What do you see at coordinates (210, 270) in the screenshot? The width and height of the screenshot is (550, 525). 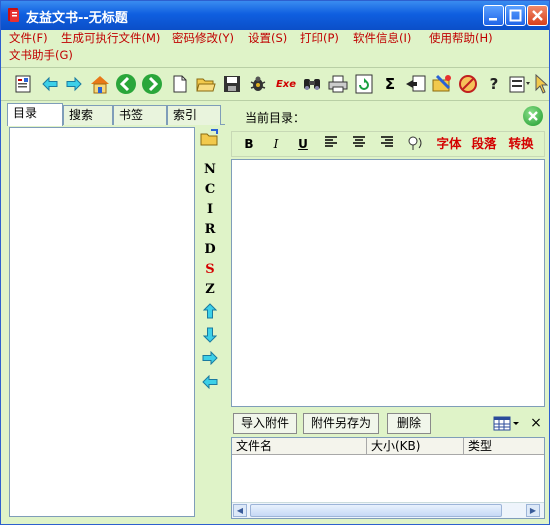 I see `tool-s: S` at bounding box center [210, 270].